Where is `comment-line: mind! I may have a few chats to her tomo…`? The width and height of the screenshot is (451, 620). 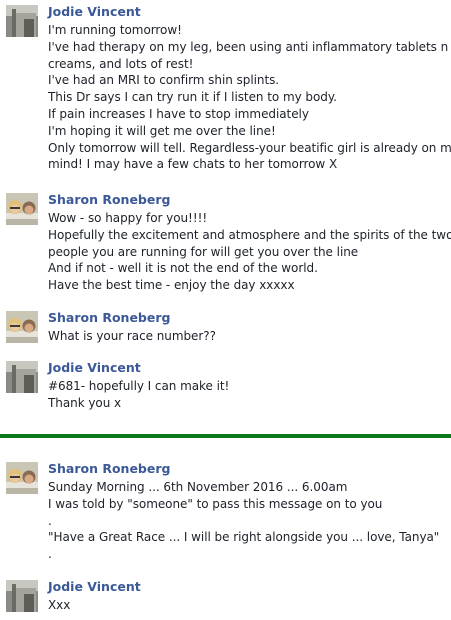 comment-line: mind! I may have a few chats to her tomo… is located at coordinates (193, 164).